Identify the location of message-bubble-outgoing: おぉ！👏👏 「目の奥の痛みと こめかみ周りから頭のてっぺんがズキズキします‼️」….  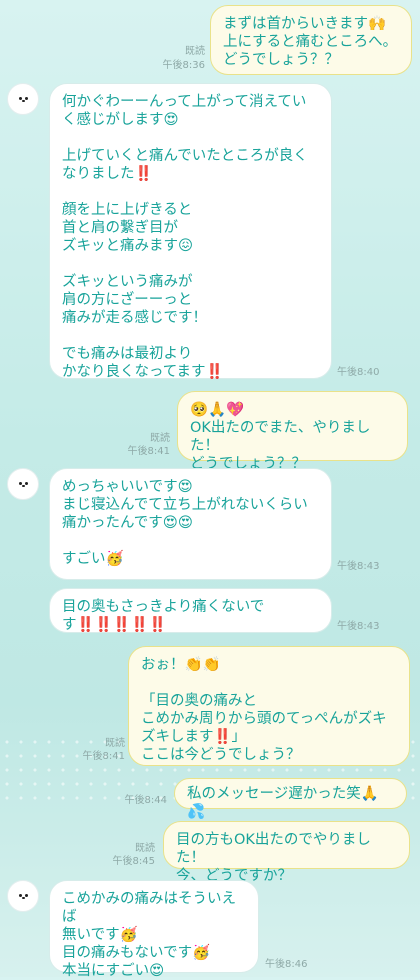
(269, 706).